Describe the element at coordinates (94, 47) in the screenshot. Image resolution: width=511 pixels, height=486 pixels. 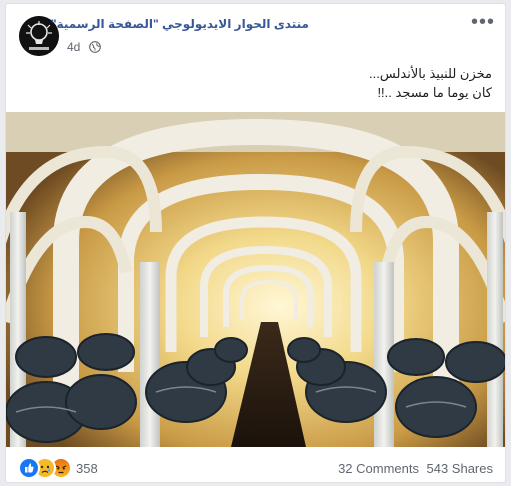
I see `globe-icon` at that location.